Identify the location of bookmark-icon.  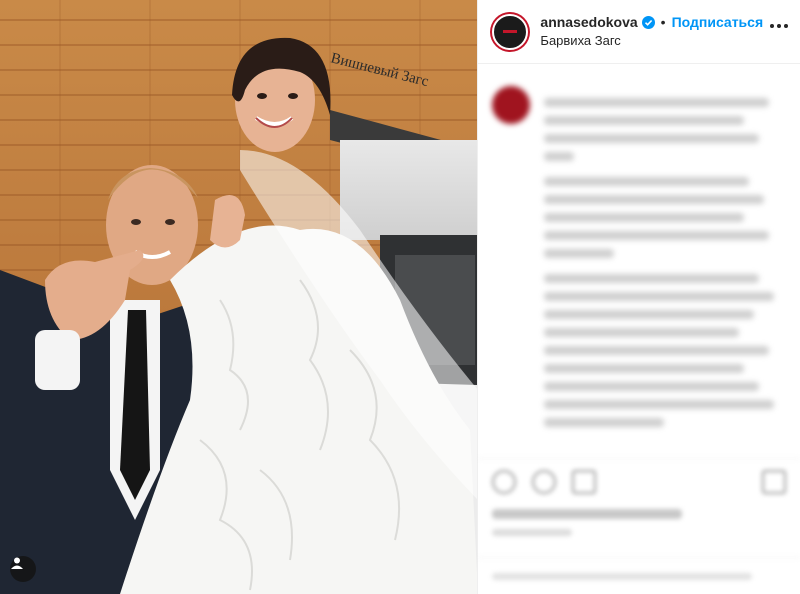
(774, 482).